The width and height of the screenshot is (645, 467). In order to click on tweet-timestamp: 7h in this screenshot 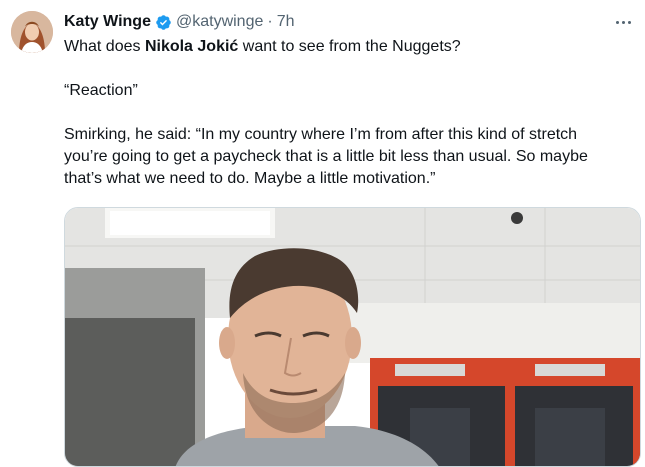, I will do `click(286, 22)`.